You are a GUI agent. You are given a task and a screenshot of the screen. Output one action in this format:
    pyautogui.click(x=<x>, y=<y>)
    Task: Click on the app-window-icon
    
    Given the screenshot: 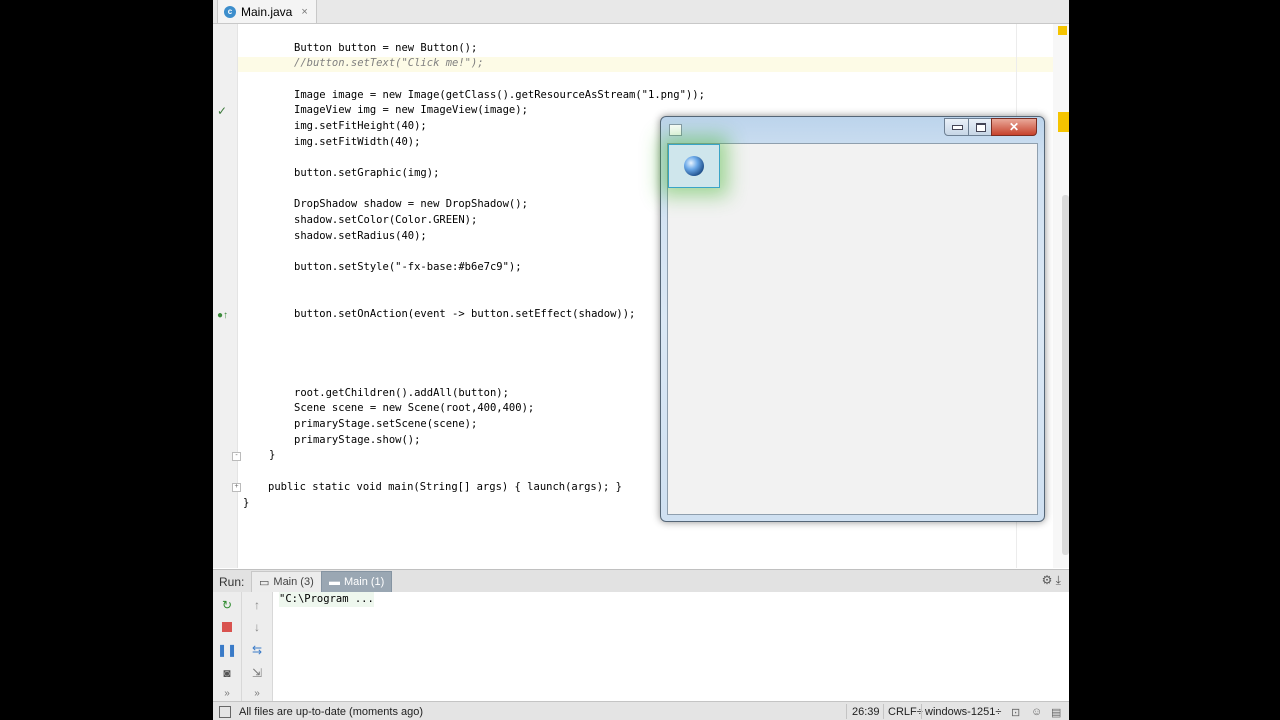 What is the action you would take?
    pyautogui.click(x=675, y=130)
    